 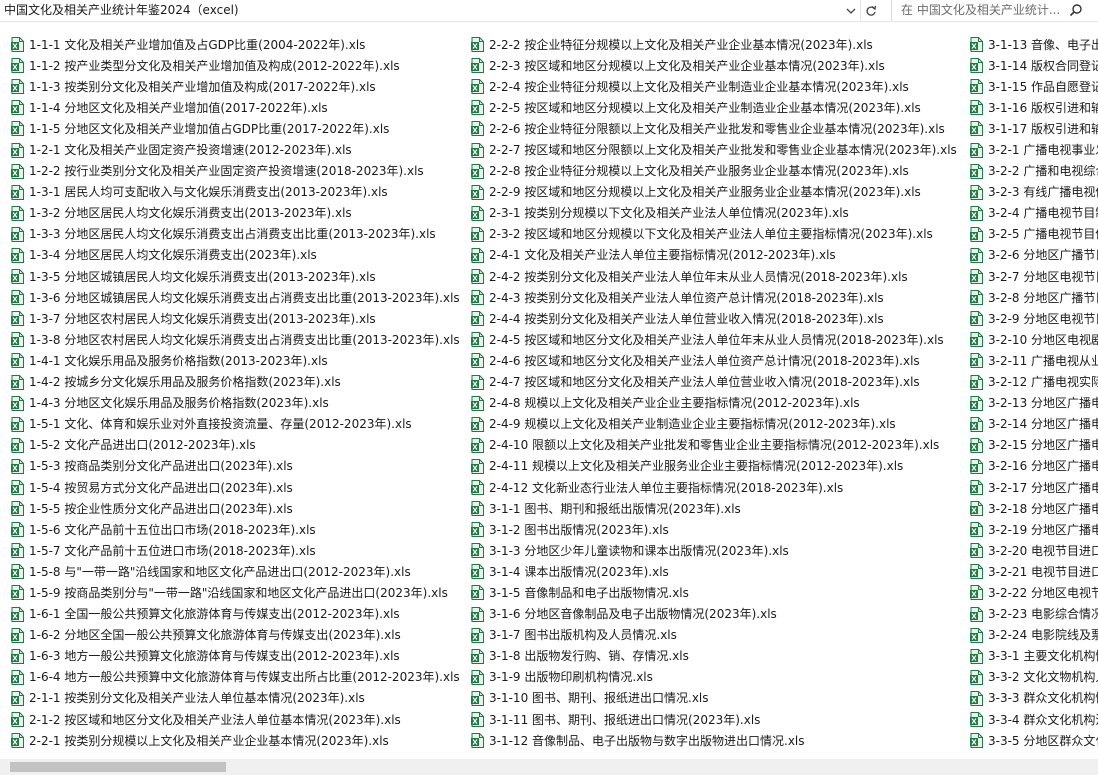 What do you see at coordinates (1034, 403) in the screenshot?
I see `file-item: 3-2-13 分地区广播电` at bounding box center [1034, 403].